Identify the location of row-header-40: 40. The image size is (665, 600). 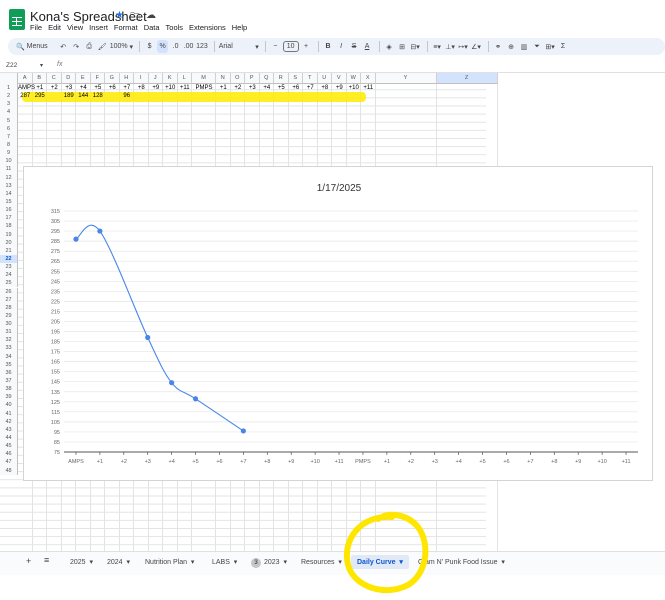
(9, 405).